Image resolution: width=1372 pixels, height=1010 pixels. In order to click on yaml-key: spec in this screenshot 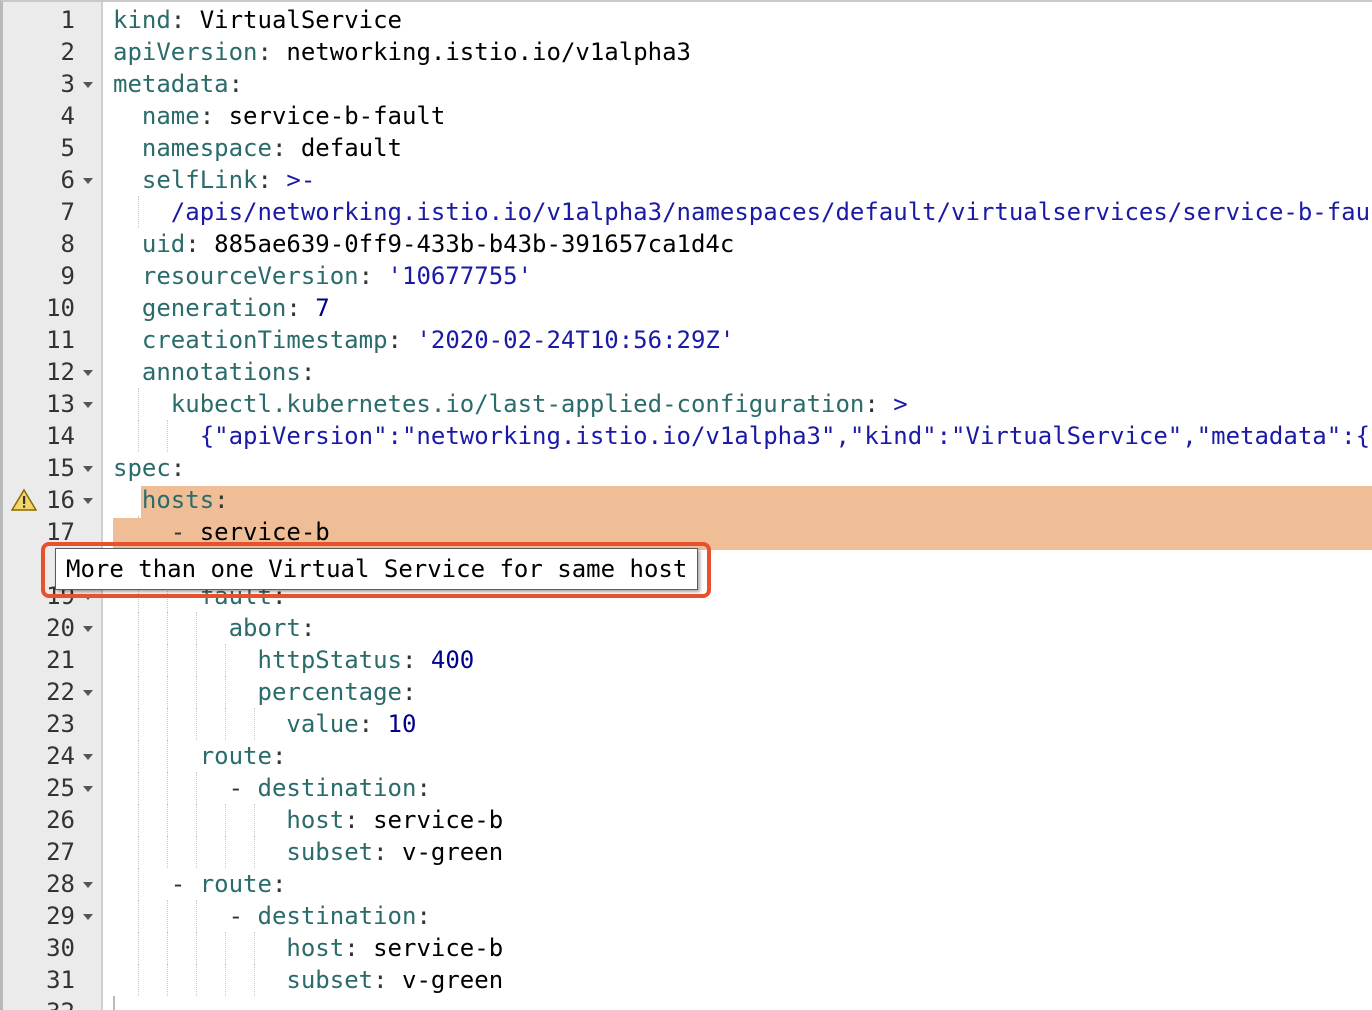, I will do `click(142, 468)`.